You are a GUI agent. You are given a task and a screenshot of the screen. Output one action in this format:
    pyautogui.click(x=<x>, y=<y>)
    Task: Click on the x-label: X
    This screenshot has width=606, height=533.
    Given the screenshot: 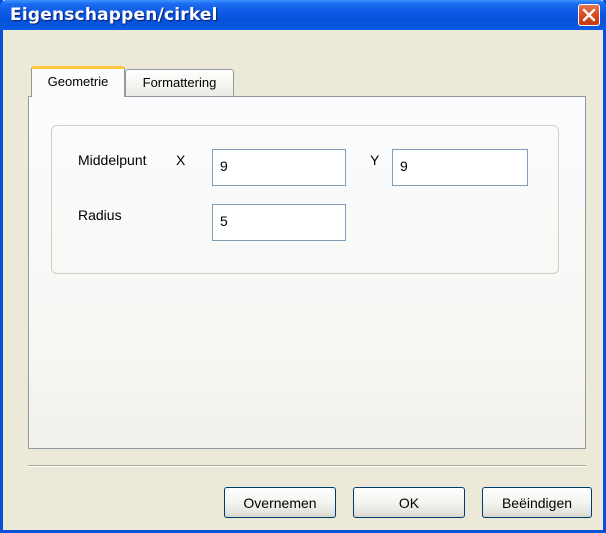 What is the action you would take?
    pyautogui.click(x=181, y=160)
    